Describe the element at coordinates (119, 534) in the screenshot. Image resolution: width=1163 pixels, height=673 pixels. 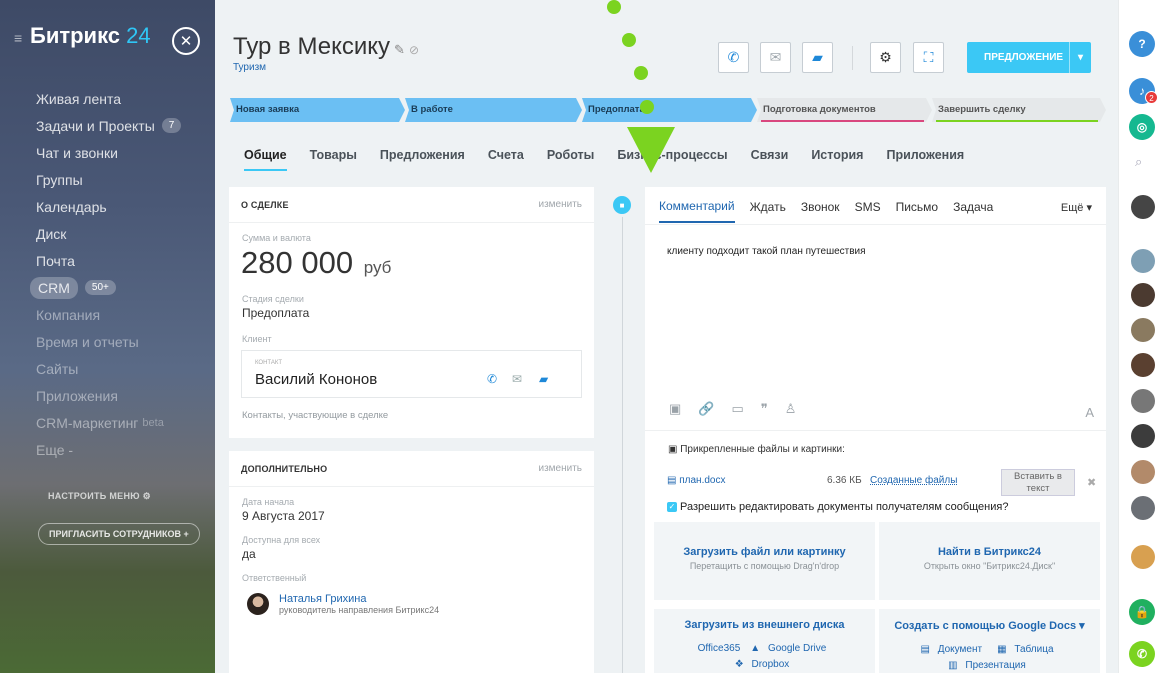
I see `invite-button: ПРИГЛАСИТЬ СОТРУДНИКОВ +` at that location.